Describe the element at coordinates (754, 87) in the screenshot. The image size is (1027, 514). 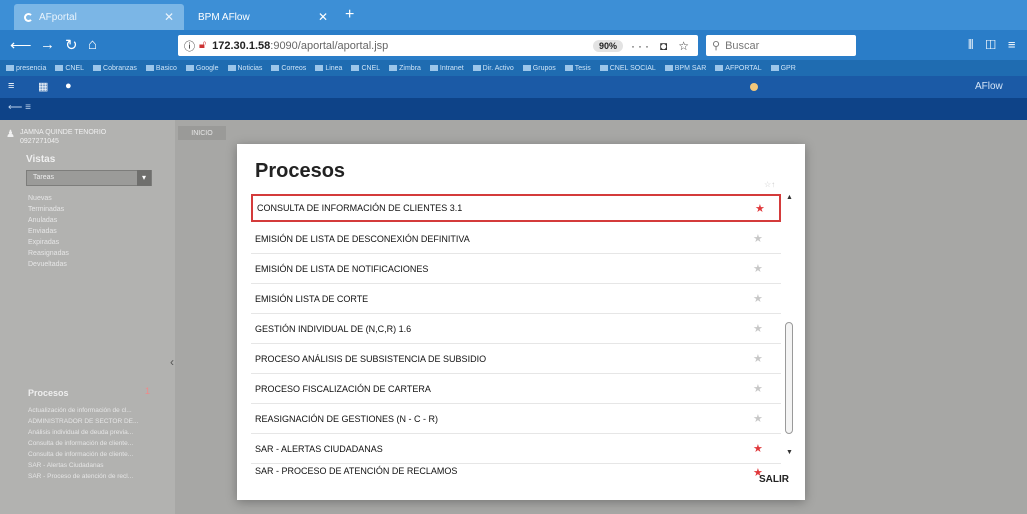
I see `status-dot` at that location.